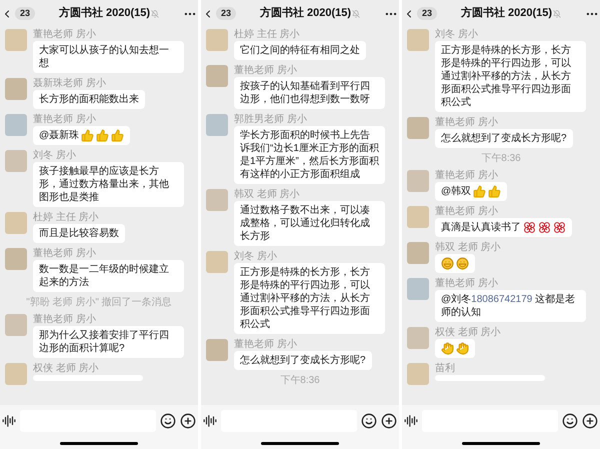  Describe the element at coordinates (305, 223) in the screenshot. I see `message-text: 通过数格子数不出来，可以凑成整格，可以通过化归转化成长方形` at that location.